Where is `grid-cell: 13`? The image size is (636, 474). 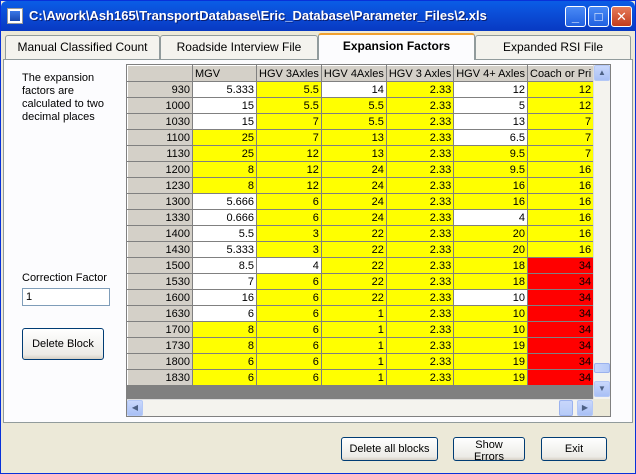
grid-cell: 13 is located at coordinates (353, 137).